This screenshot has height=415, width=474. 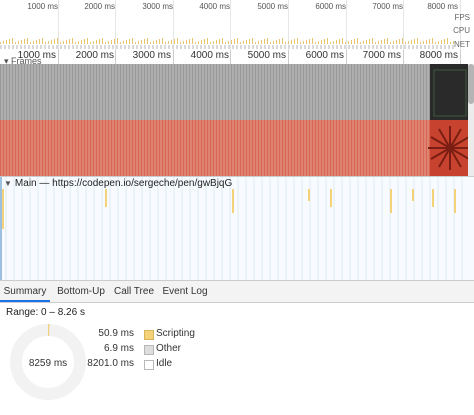 What do you see at coordinates (169, 348) in the screenshot?
I see `legend-label: Other` at bounding box center [169, 348].